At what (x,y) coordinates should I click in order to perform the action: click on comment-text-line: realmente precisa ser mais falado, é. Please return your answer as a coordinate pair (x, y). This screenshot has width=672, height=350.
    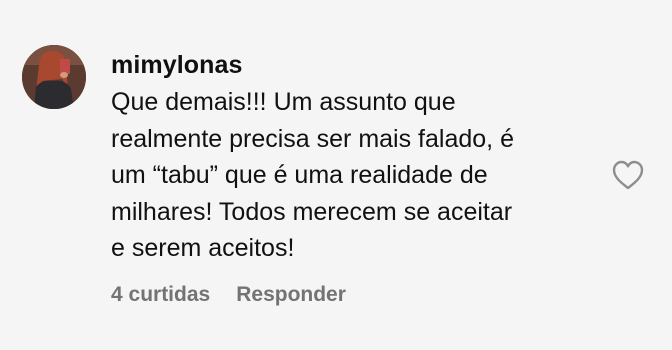
    Looking at the image, I should click on (312, 138).